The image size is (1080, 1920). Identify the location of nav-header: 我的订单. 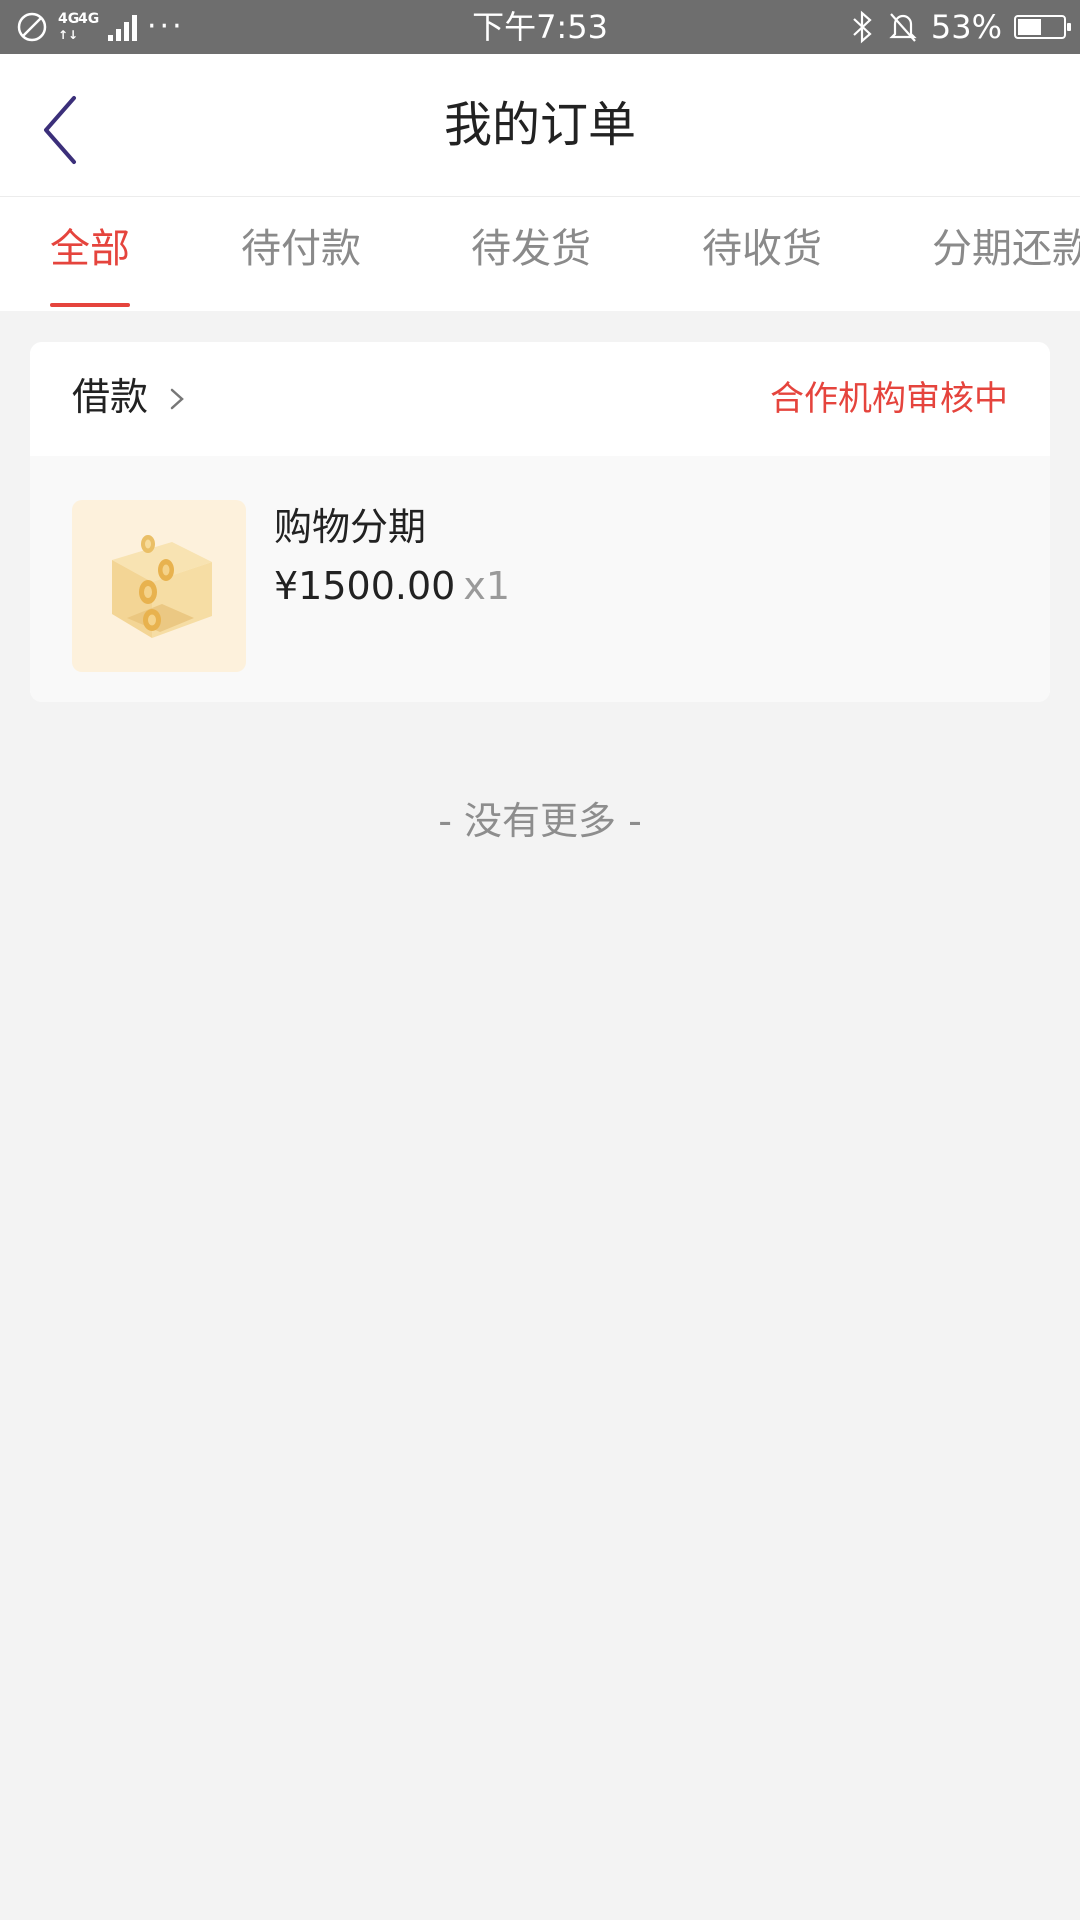
(540, 125).